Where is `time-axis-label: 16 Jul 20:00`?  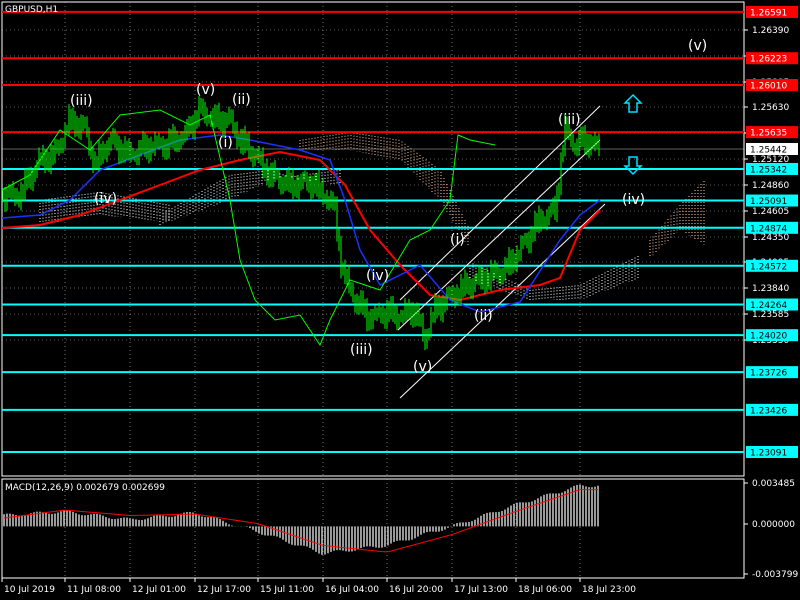 time-axis-label: 16 Jul 20:00 is located at coordinates (416, 590).